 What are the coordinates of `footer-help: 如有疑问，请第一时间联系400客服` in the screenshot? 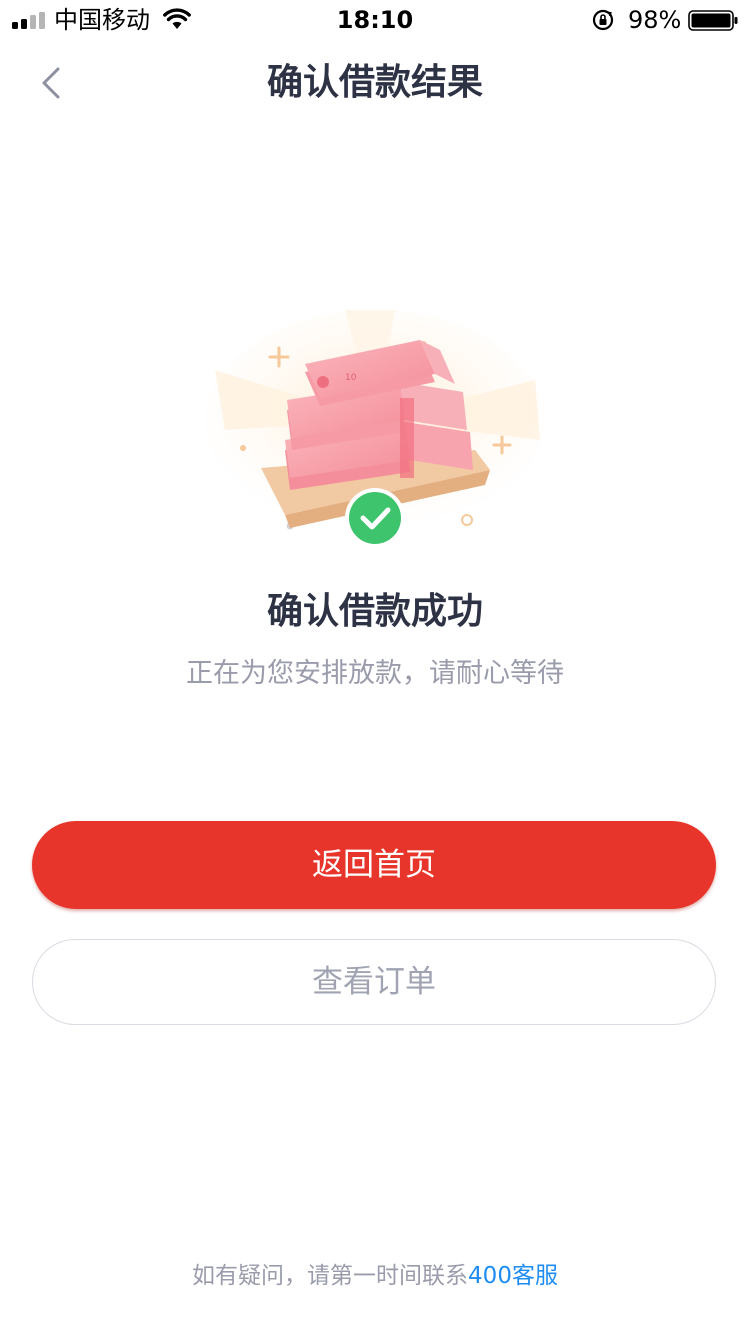 It's located at (375, 1276).